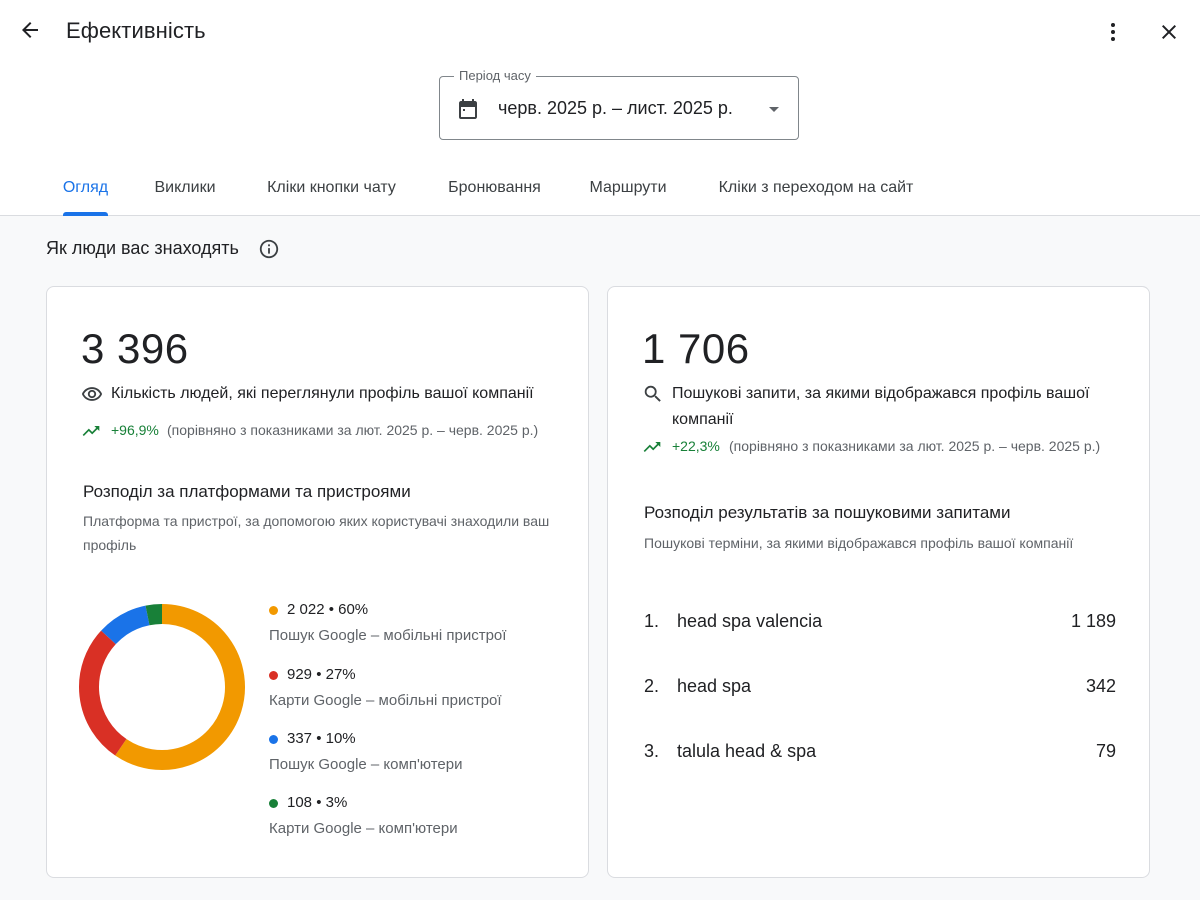 The height and width of the screenshot is (900, 1200). Describe the element at coordinates (774, 109) in the screenshot. I see `dropdown-arrow-icon` at that location.